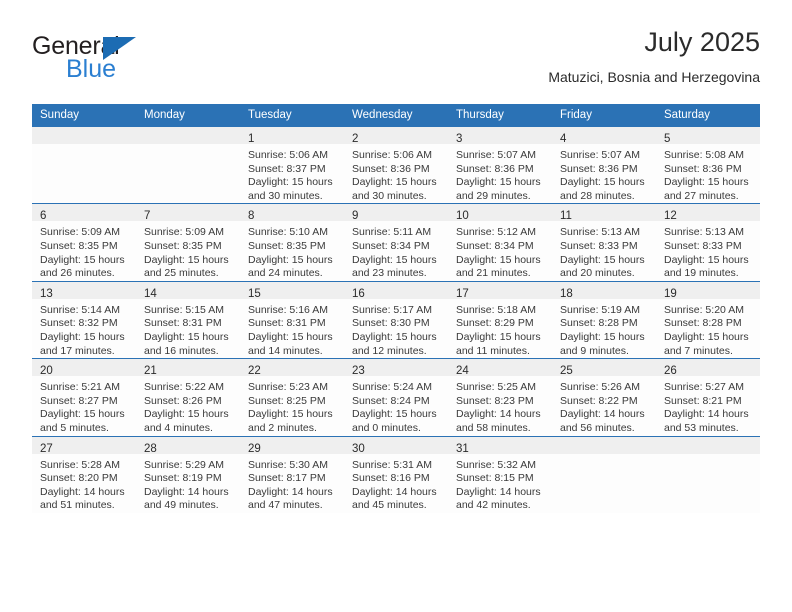  Describe the element at coordinates (701, 195) in the screenshot. I see `daylight-text-line2: and 27 minutes.` at that location.